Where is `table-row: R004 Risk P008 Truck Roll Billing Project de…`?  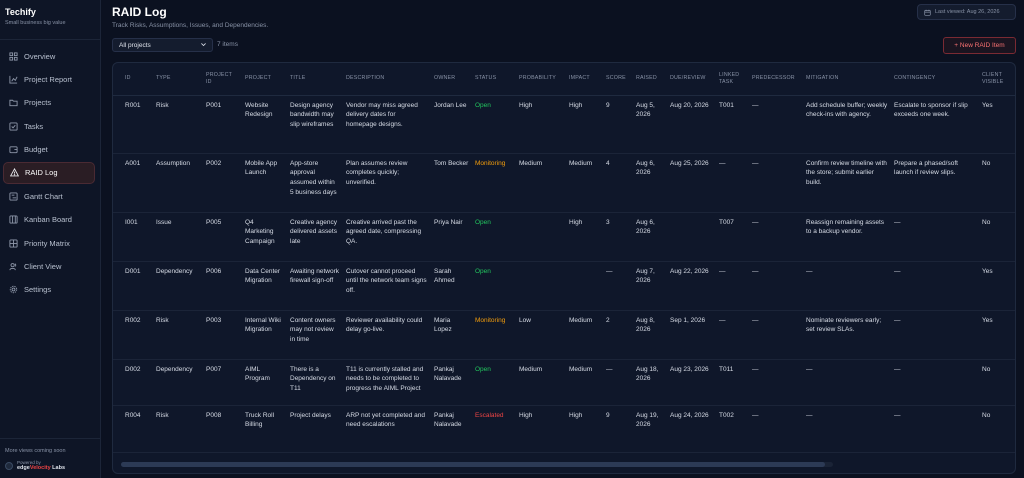
table-row: R004 Risk P008 Truck Roll Billing Project de… is located at coordinates (564, 429).